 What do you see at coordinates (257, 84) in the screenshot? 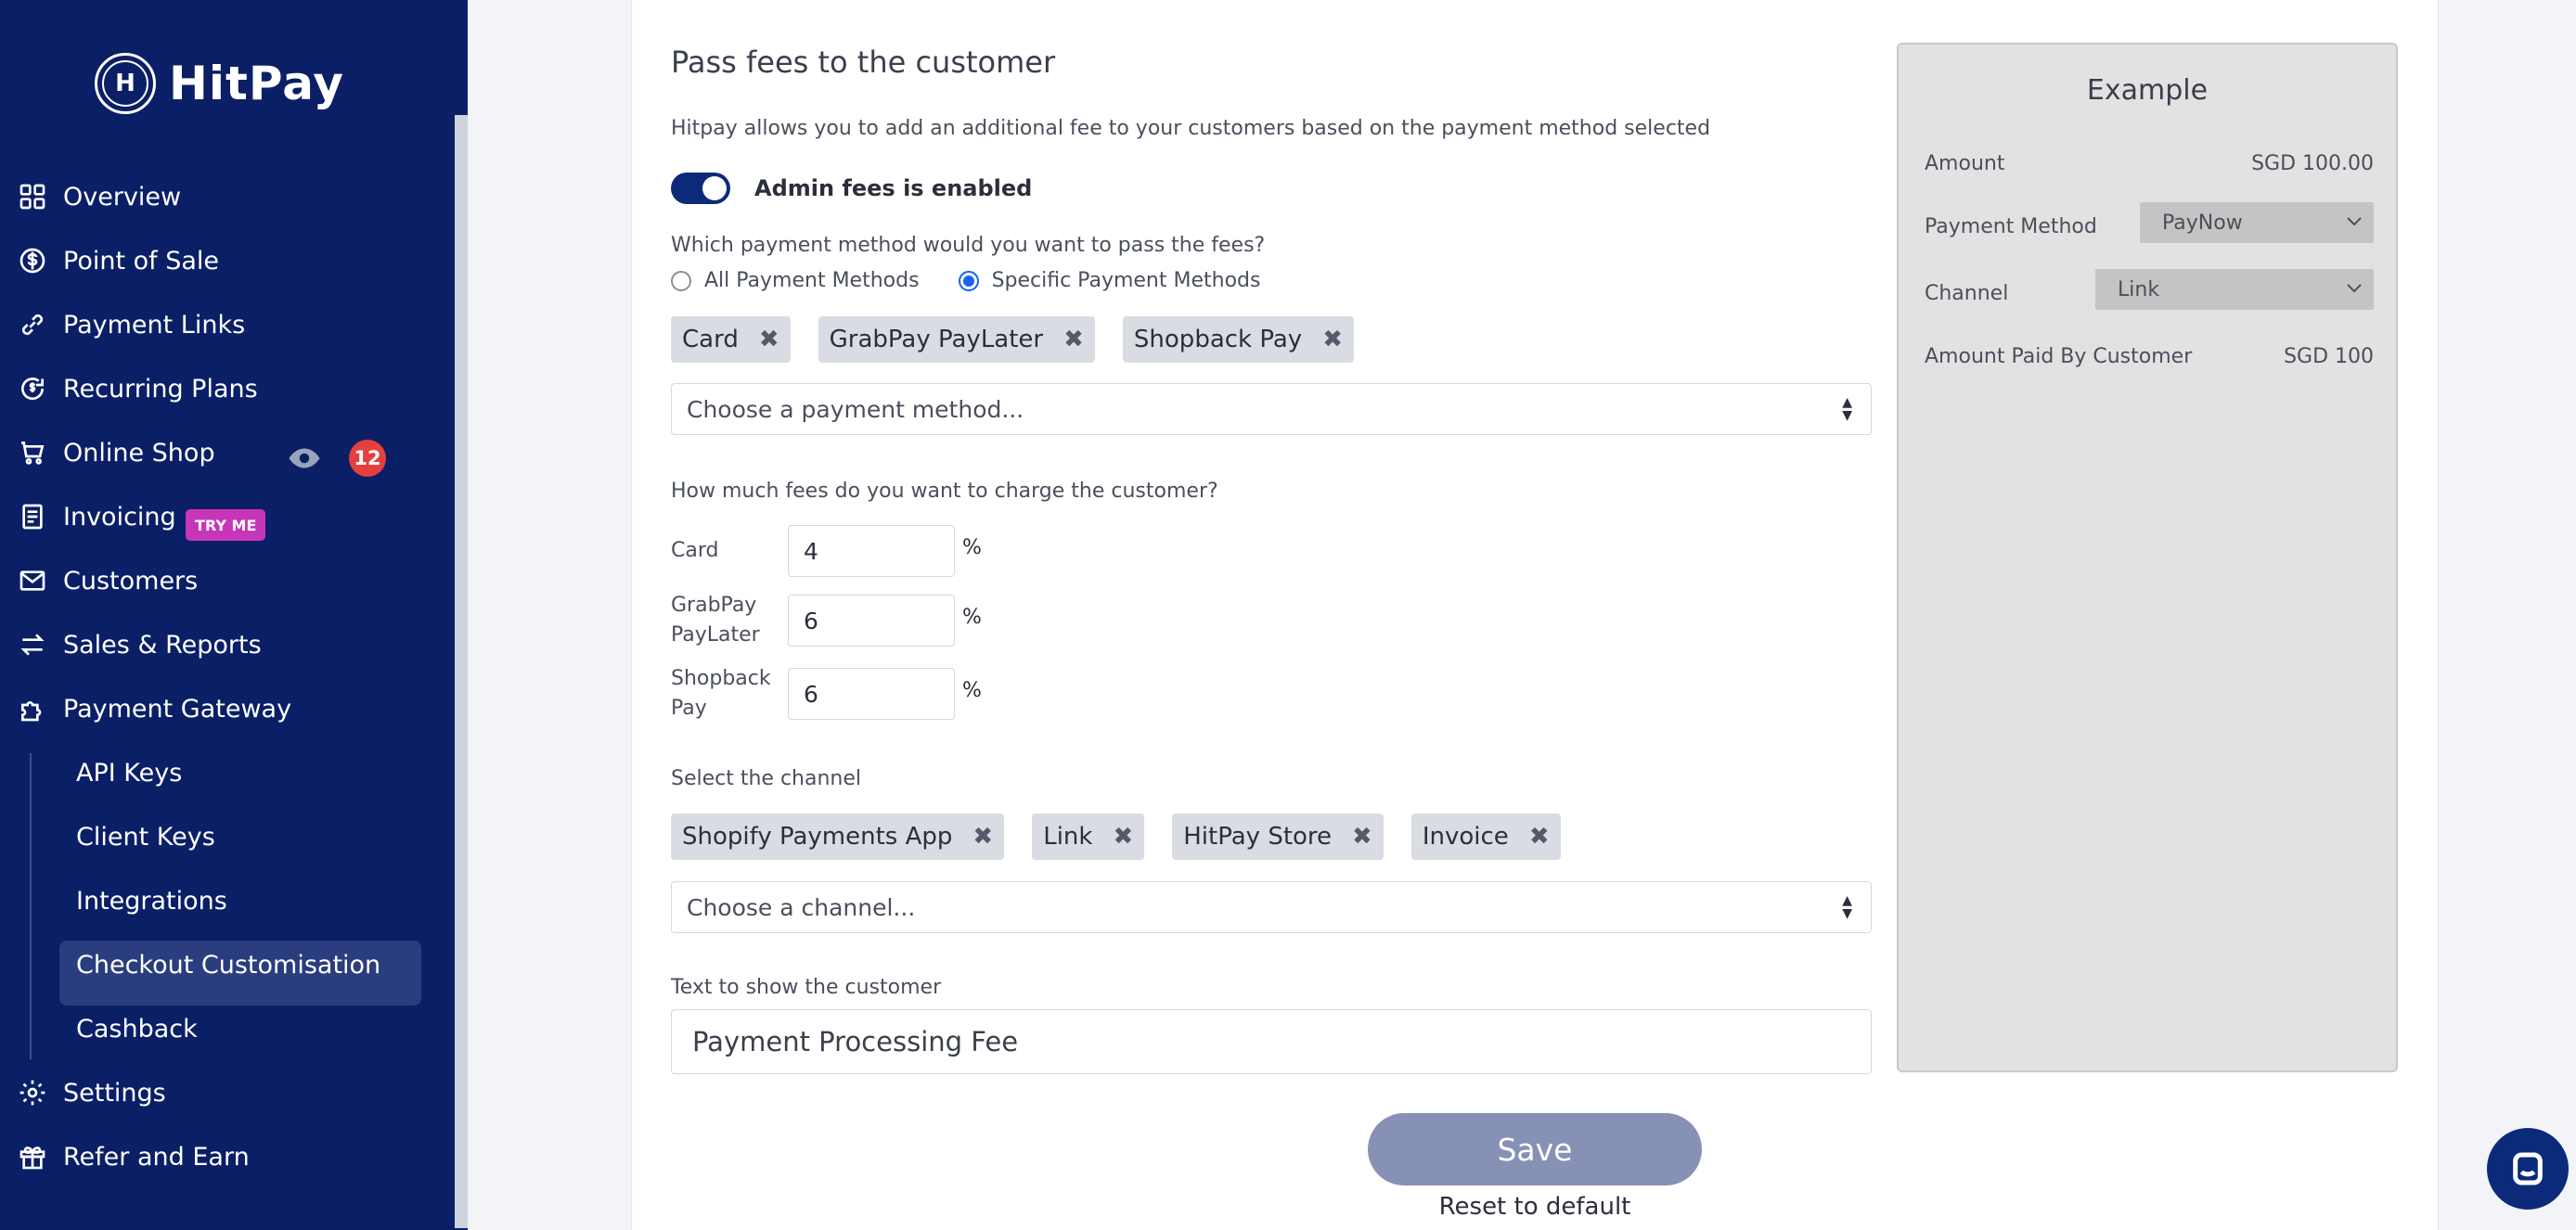
I see `brand-name: HitPay` at bounding box center [257, 84].